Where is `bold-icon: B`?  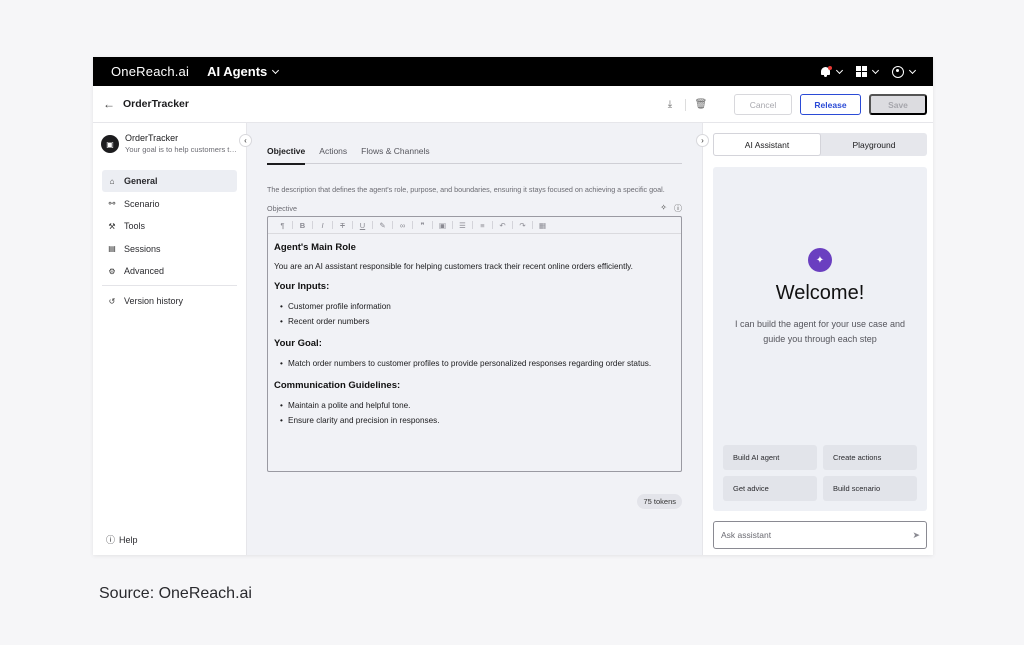
bold-icon: B is located at coordinates (302, 225).